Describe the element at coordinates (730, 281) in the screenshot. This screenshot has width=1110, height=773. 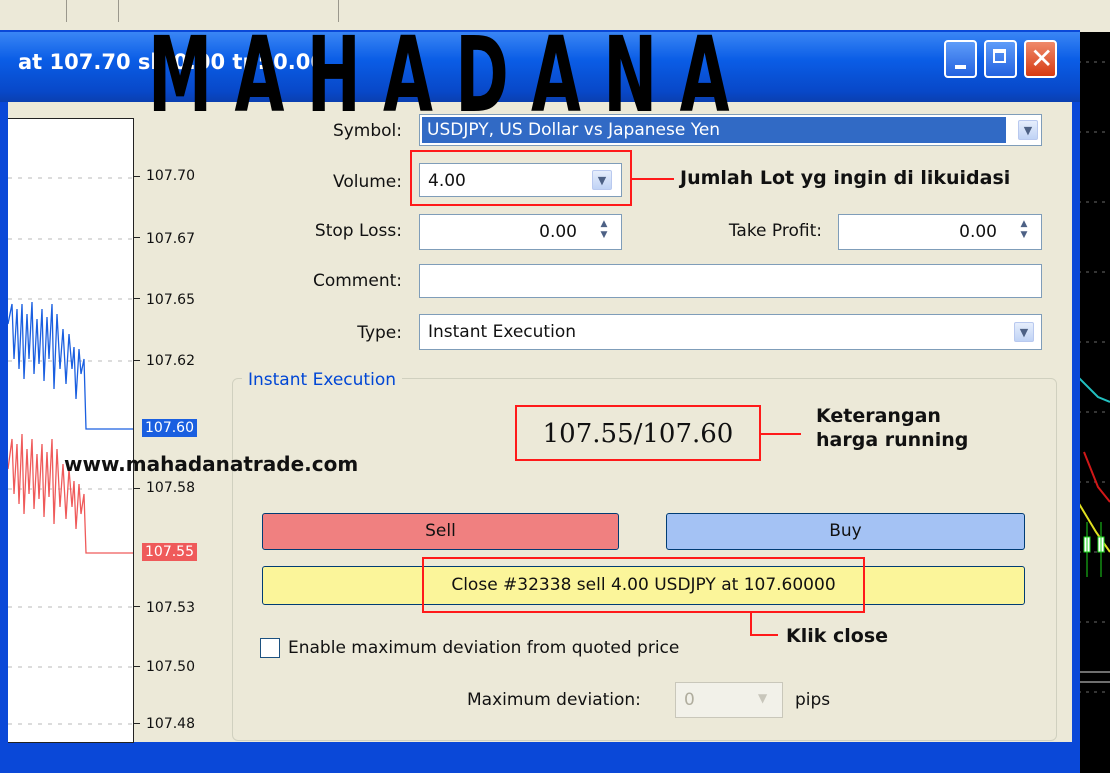
I see `comment-input` at that location.